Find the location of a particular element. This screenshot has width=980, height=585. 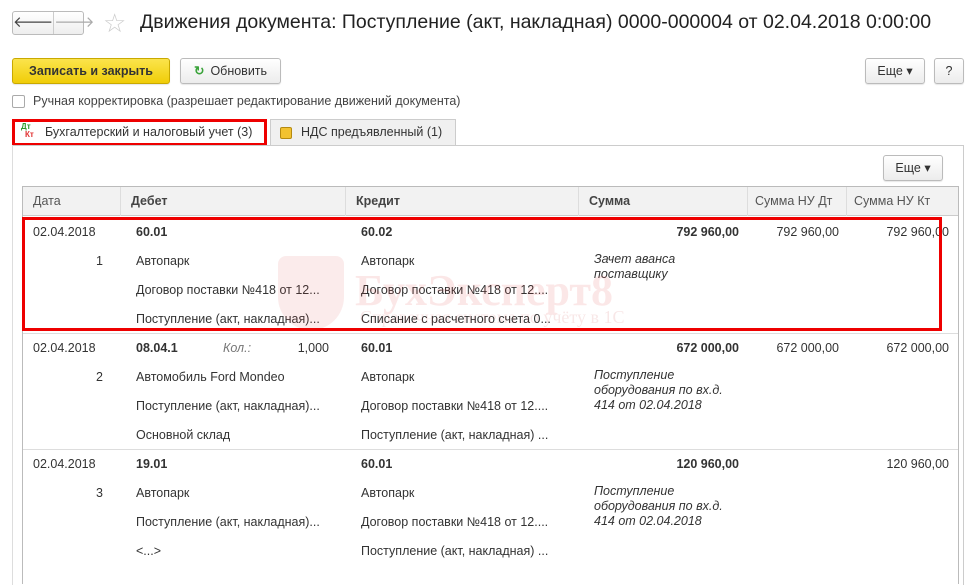

nav-buttons: 🡐 🡒 is located at coordinates (53, 23).